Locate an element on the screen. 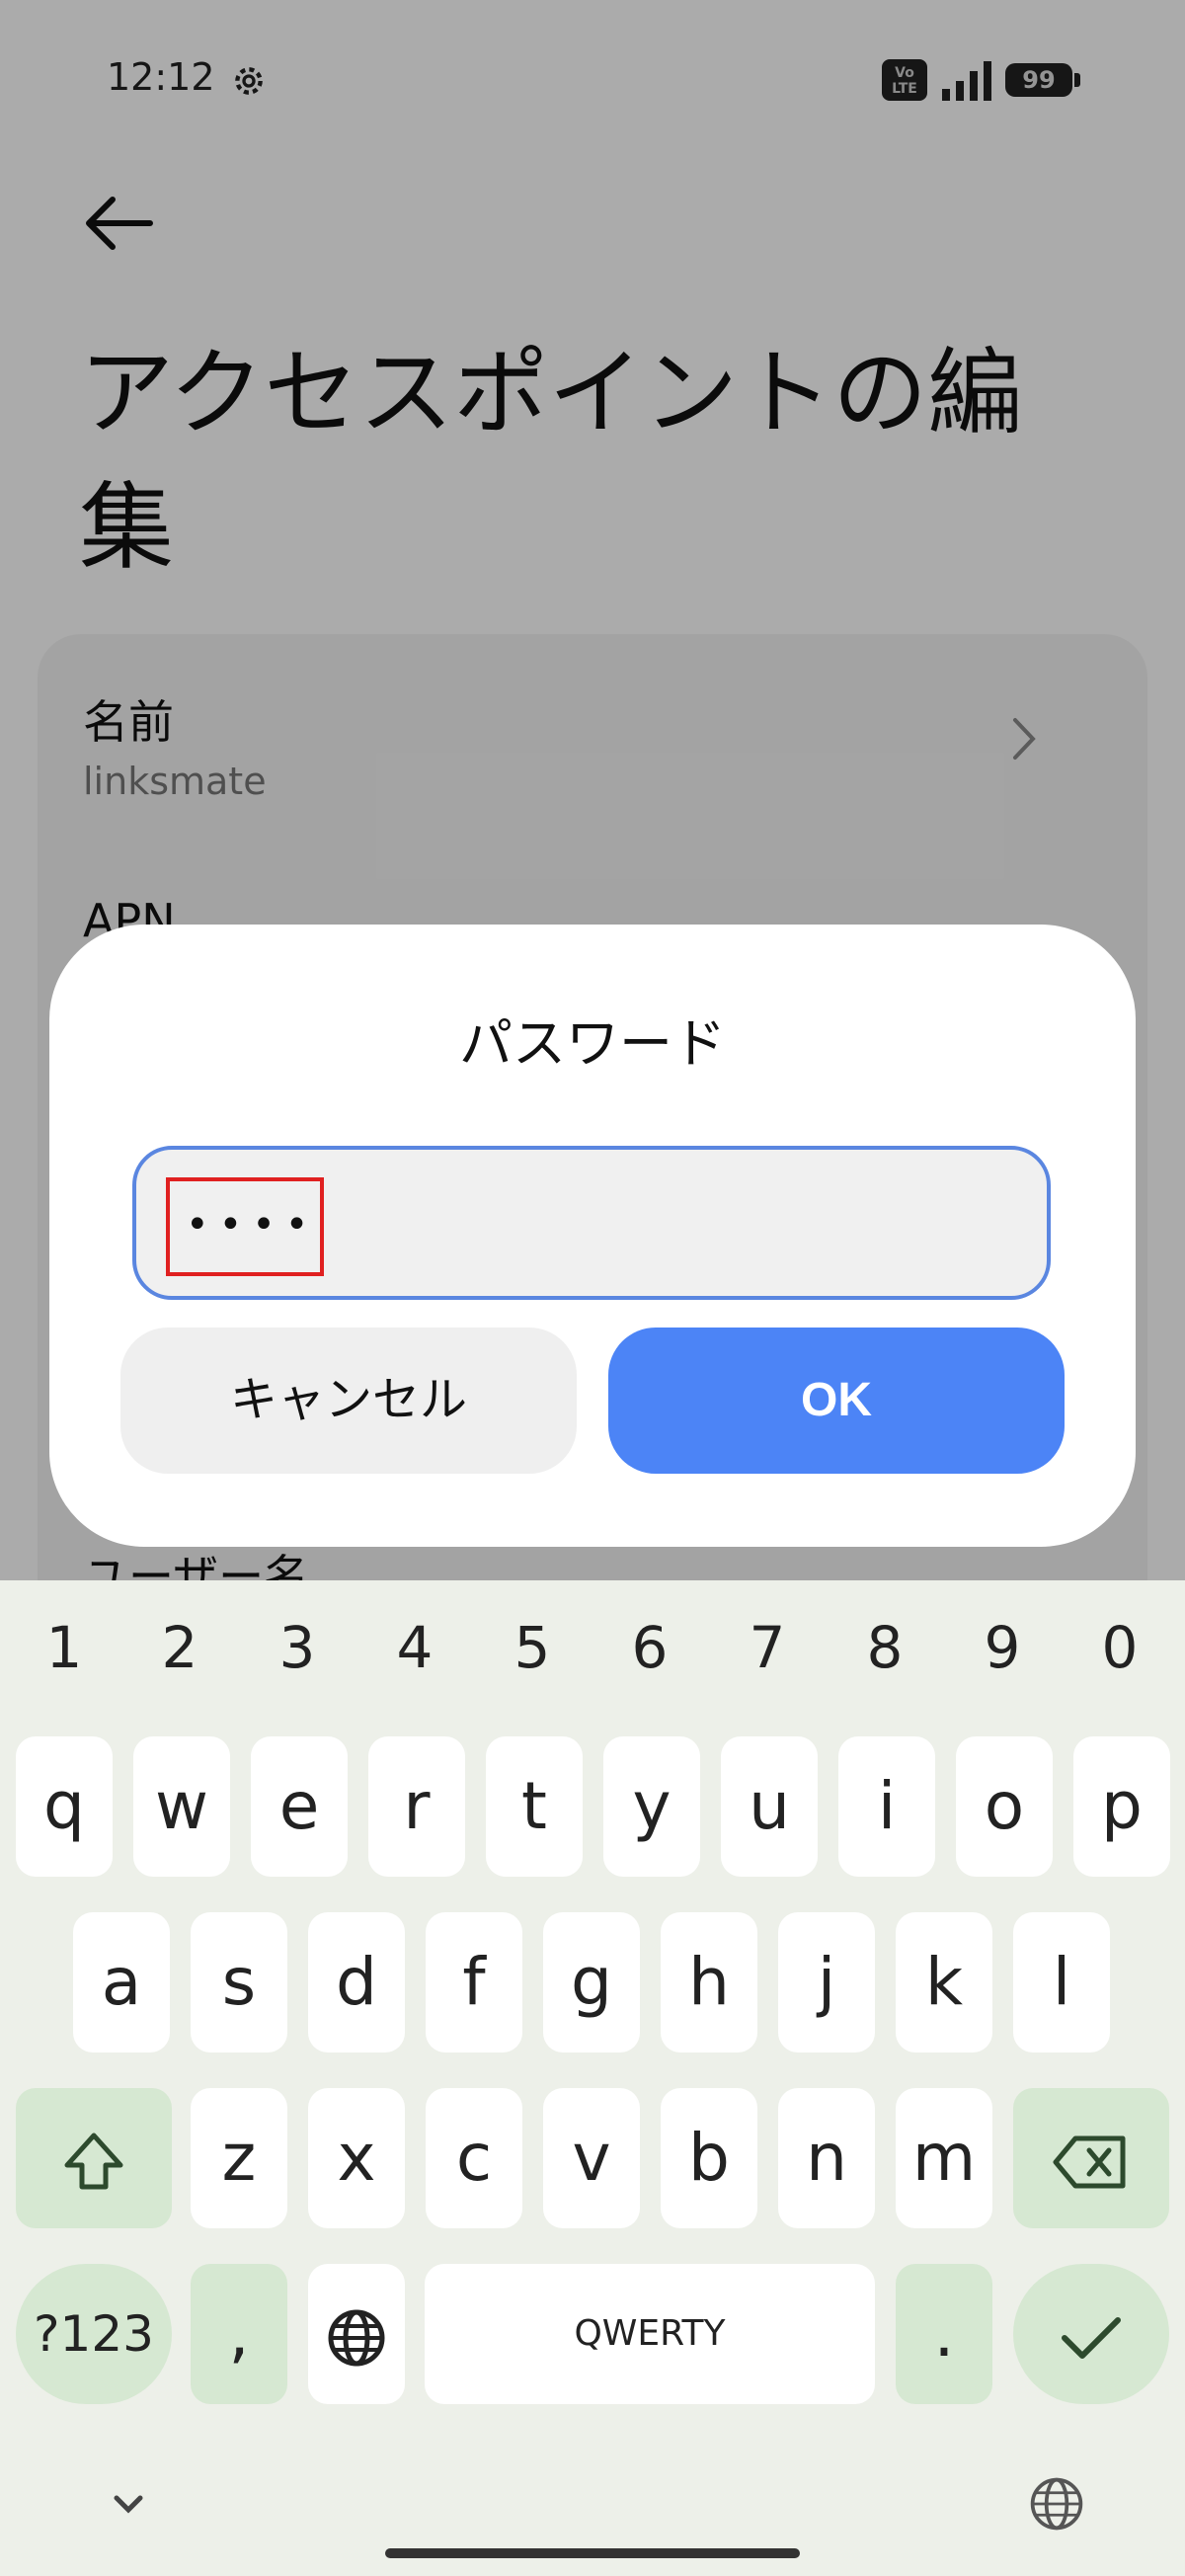  key-o: o is located at coordinates (1005, 1806).